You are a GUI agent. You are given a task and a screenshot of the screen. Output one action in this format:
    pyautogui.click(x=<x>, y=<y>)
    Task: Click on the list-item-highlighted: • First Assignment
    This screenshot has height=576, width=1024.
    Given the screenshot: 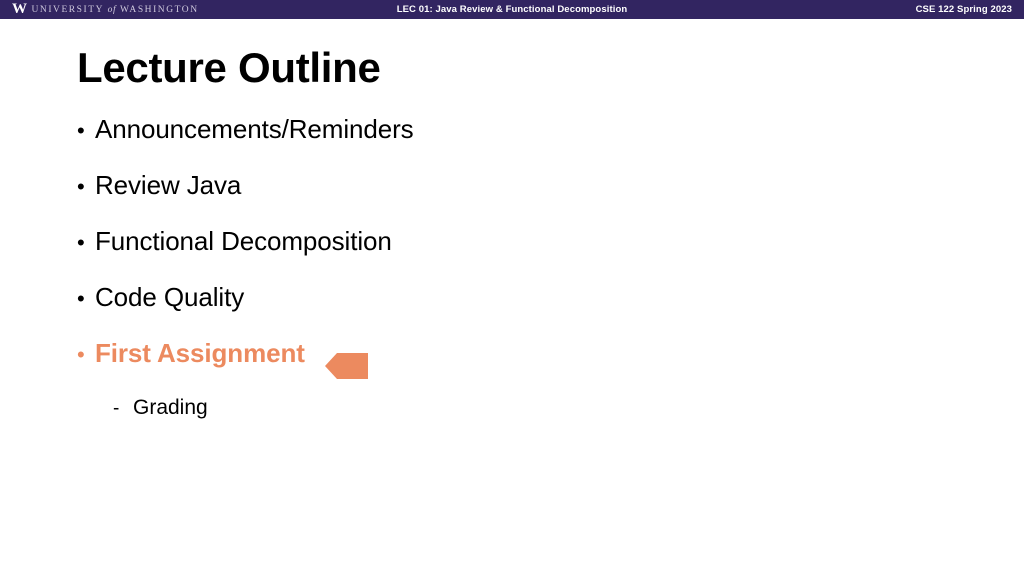 What is the action you would take?
    pyautogui.click(x=507, y=366)
    